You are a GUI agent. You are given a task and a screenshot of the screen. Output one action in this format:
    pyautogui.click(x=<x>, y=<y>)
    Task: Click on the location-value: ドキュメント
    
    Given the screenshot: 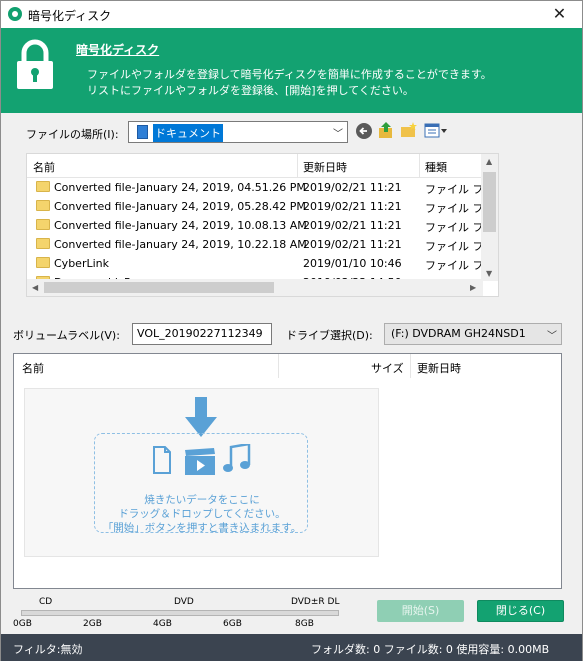 What is the action you would take?
    pyautogui.click(x=188, y=133)
    